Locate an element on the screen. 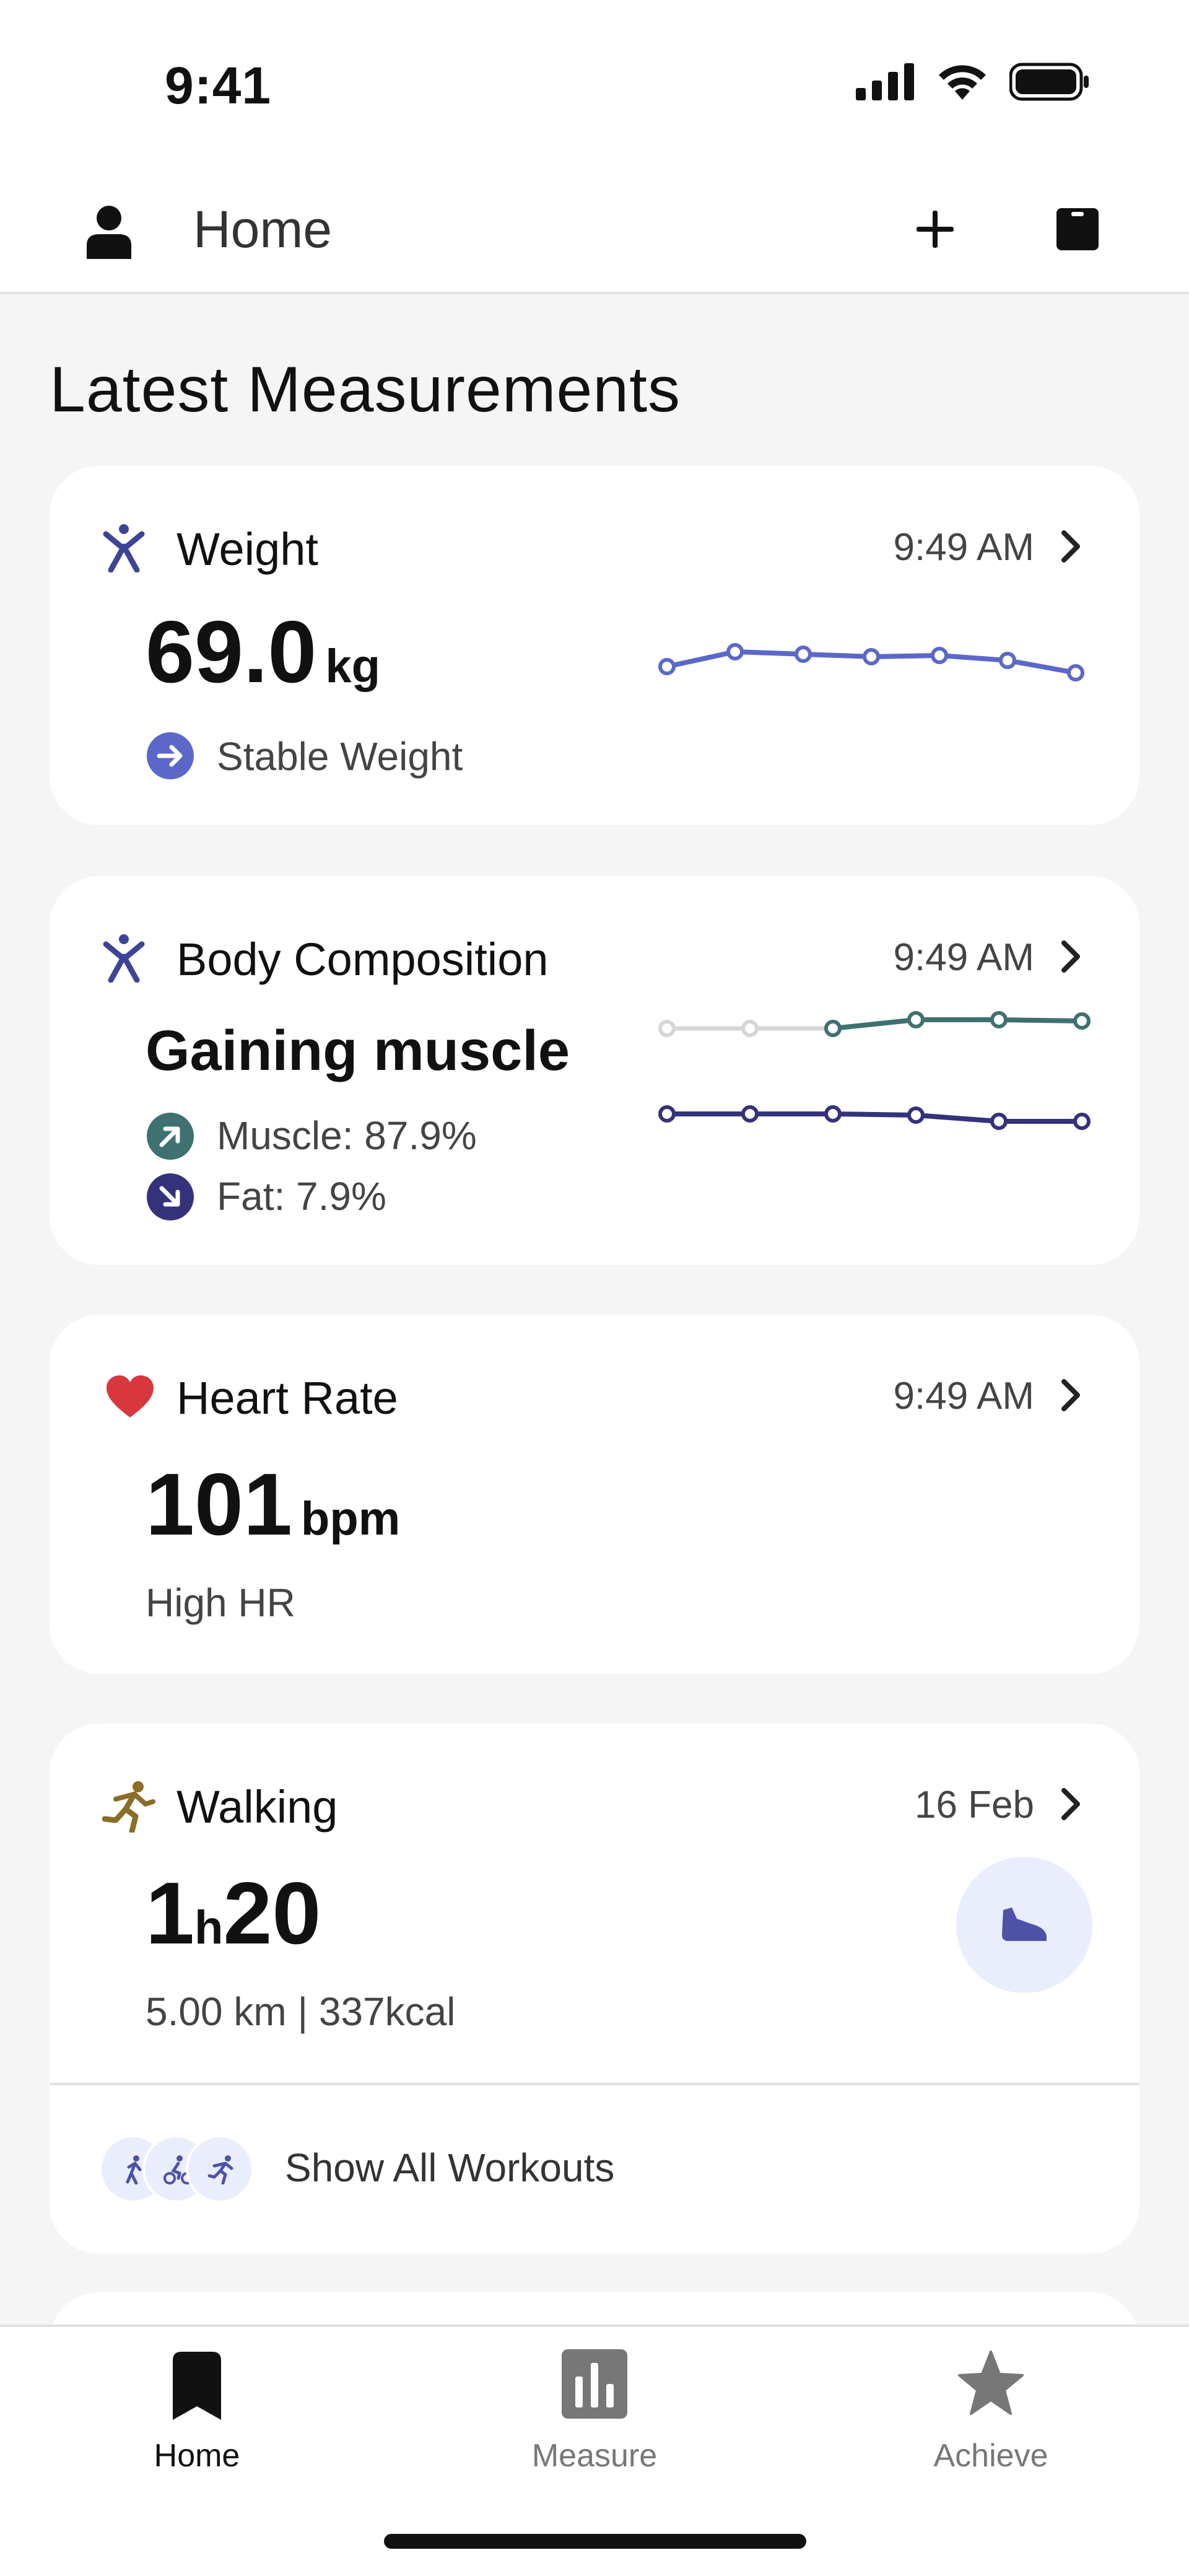 This screenshot has height=2576, width=1189. user-profile-icon is located at coordinates (109, 231).